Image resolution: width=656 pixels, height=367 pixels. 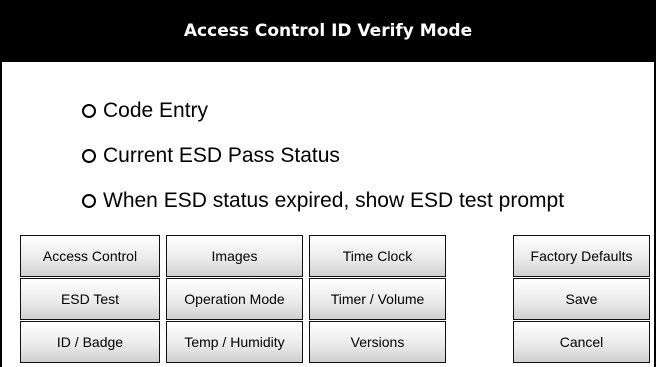 What do you see at coordinates (221, 155) in the screenshot?
I see `option-label: Current ESD Pass Status` at bounding box center [221, 155].